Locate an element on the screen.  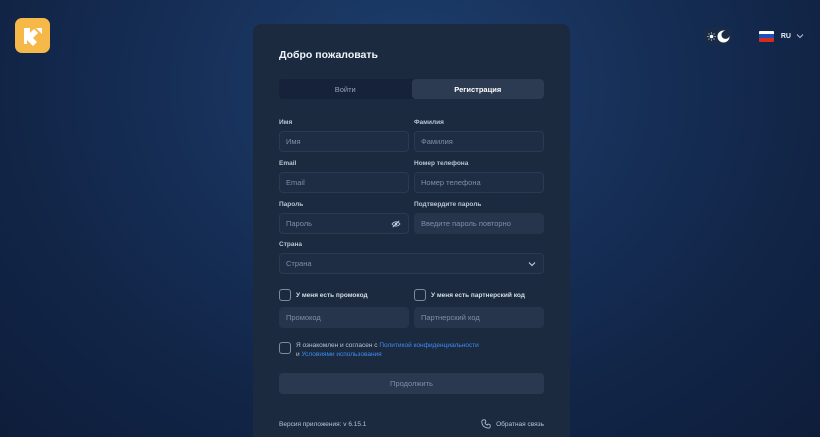
last-name-input: Фамилия is located at coordinates (479, 141).